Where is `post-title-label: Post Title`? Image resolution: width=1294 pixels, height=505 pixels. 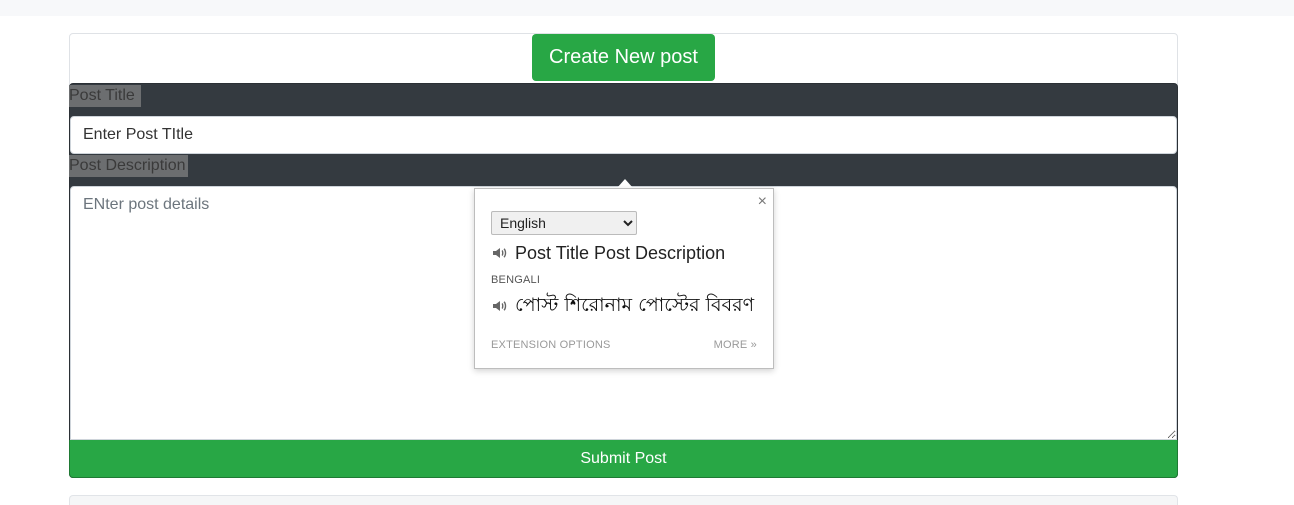
post-title-label: Post Title is located at coordinates (105, 96).